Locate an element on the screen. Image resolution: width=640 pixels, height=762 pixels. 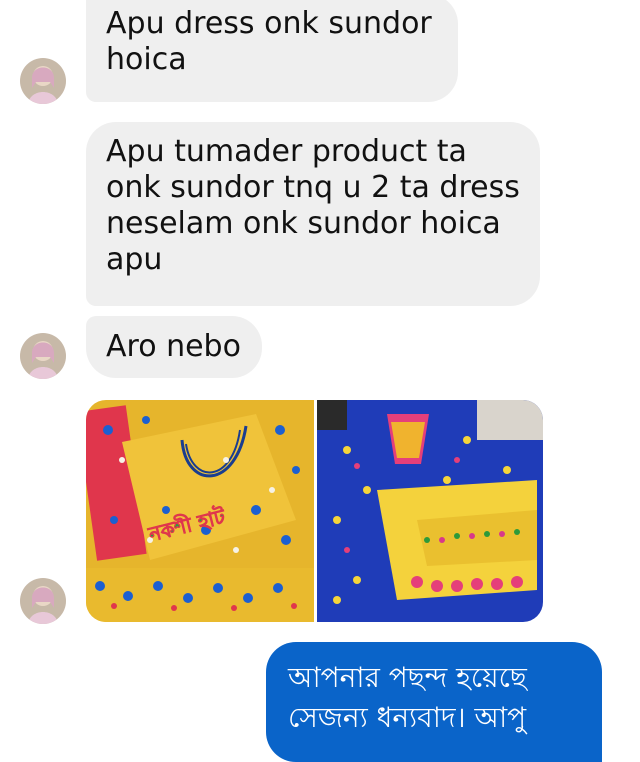
outgoing-message: আপনার পছন্দ হয়েছে সেজন্য ধন্যবাদ। আপু is located at coordinates (434, 702).